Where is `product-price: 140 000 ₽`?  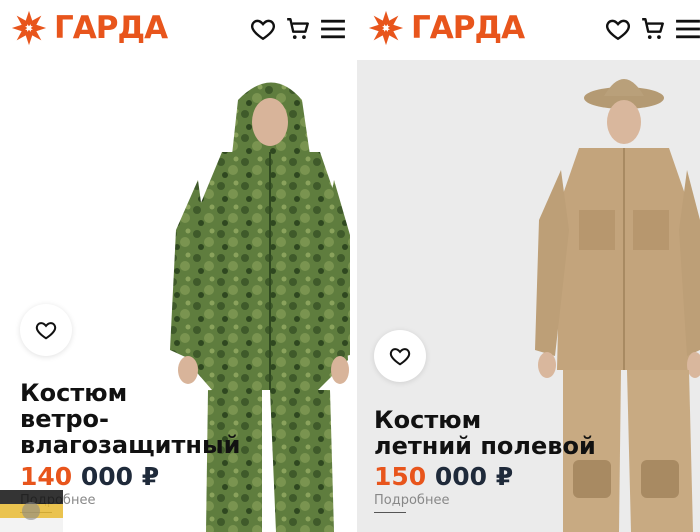
product-price: 140 000 ₽ is located at coordinates (89, 476).